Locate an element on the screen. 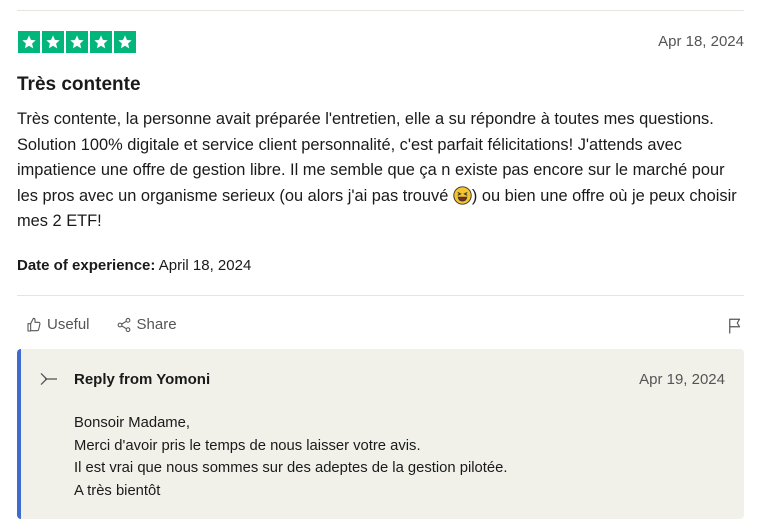  star-rating is located at coordinates (77, 42).